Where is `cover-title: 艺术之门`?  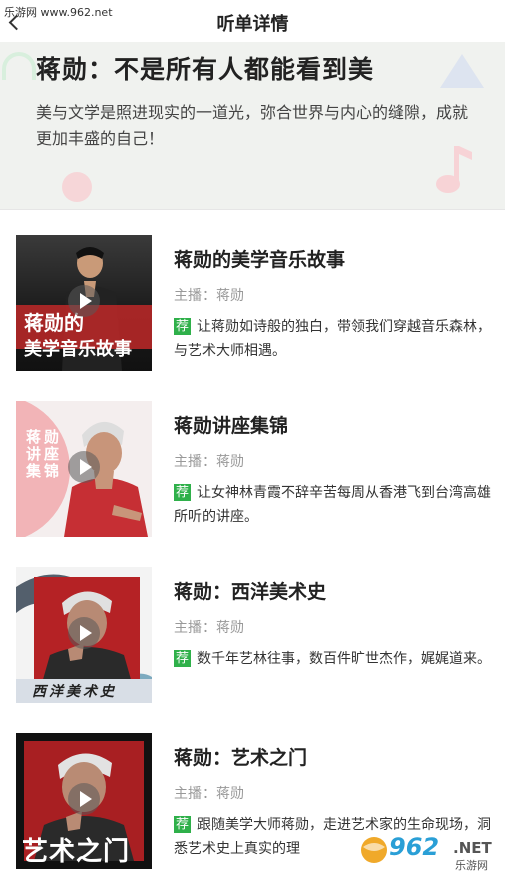 cover-title: 艺术之门 is located at coordinates (76, 852).